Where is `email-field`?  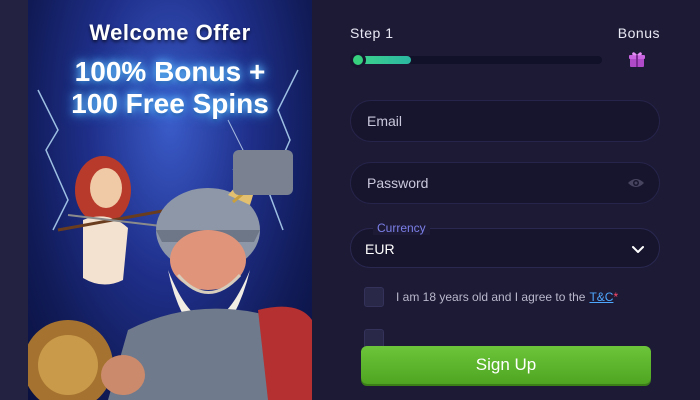
email-field is located at coordinates (505, 121).